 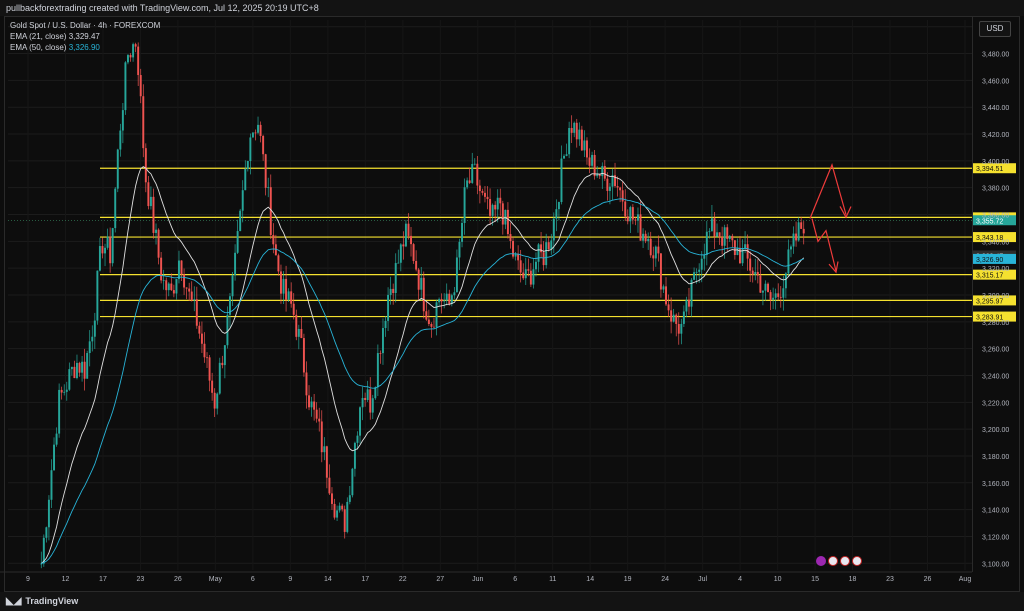 I want to click on x-tick-label: 14, so click(x=590, y=579).